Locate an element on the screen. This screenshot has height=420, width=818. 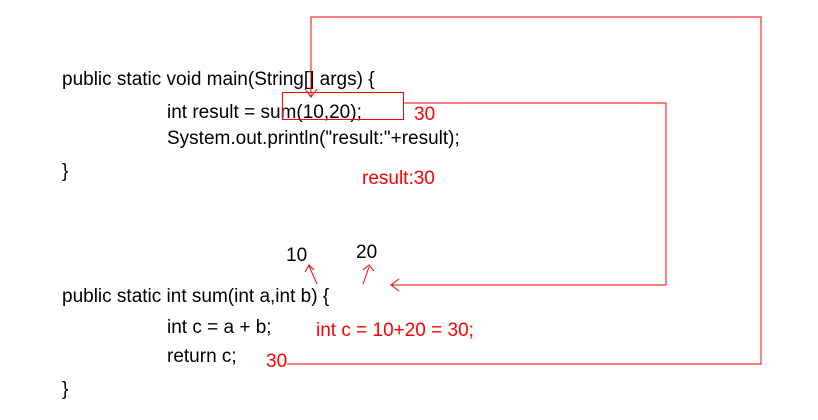
sum-close-brace: } is located at coordinates (65, 389).